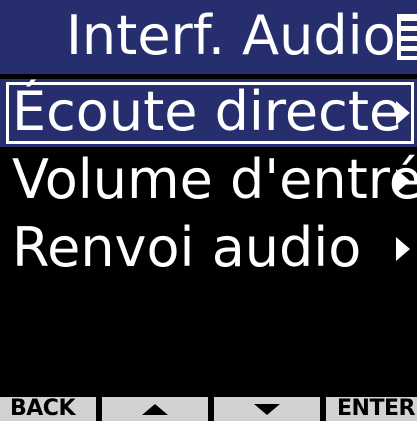 The image size is (417, 421). I want to click on up-softkey, so click(155, 409).